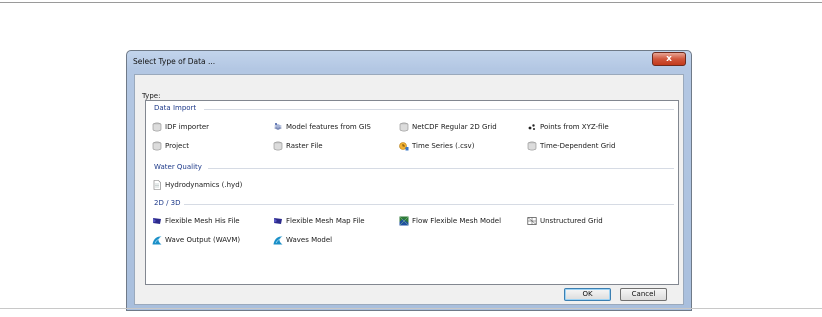  What do you see at coordinates (587, 294) in the screenshot?
I see `ok-button: OK` at bounding box center [587, 294].